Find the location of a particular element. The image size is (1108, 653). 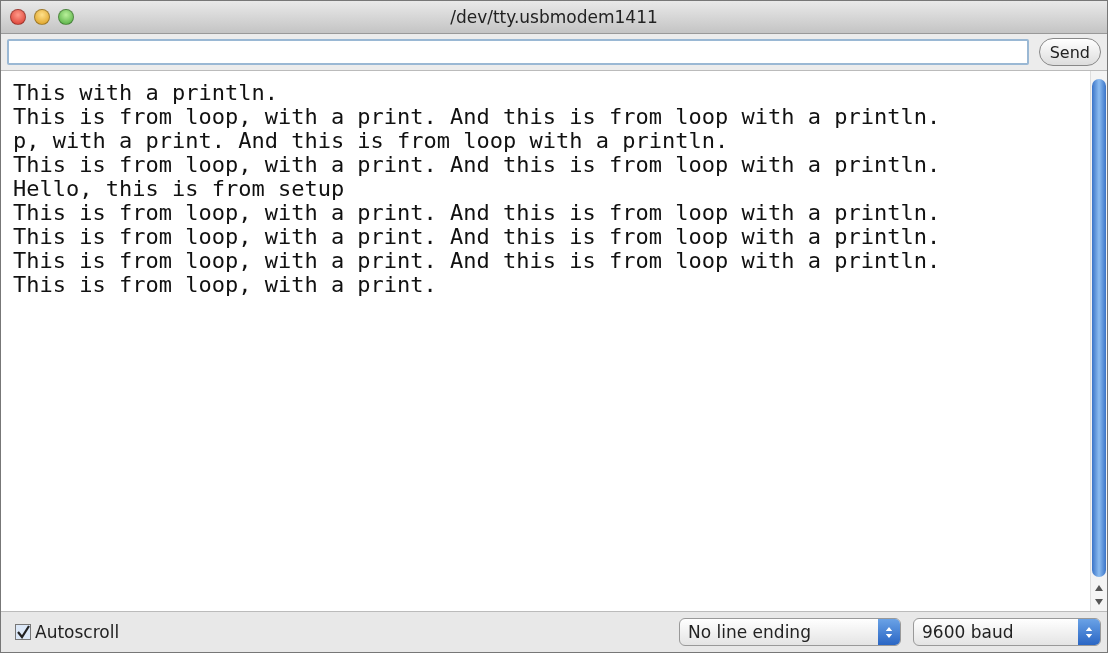

output-line: This is from loop, with a print. is located at coordinates (225, 285).